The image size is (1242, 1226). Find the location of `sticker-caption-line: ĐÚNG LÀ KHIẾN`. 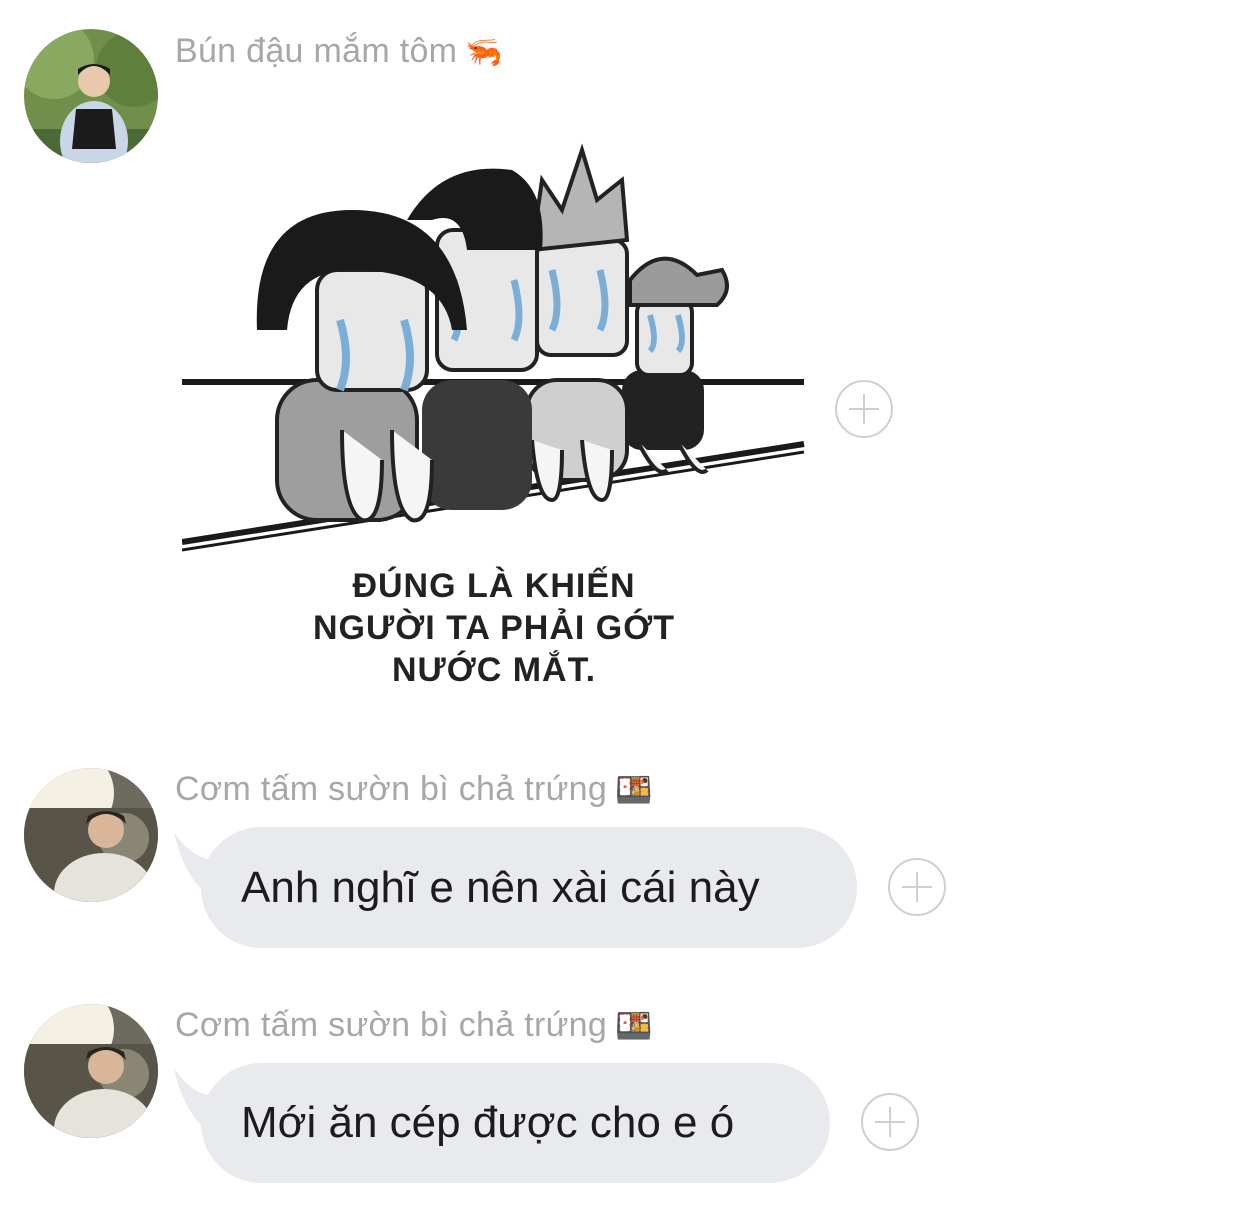

sticker-caption-line: ĐÚNG LÀ KHIẾN is located at coordinates (494, 586).